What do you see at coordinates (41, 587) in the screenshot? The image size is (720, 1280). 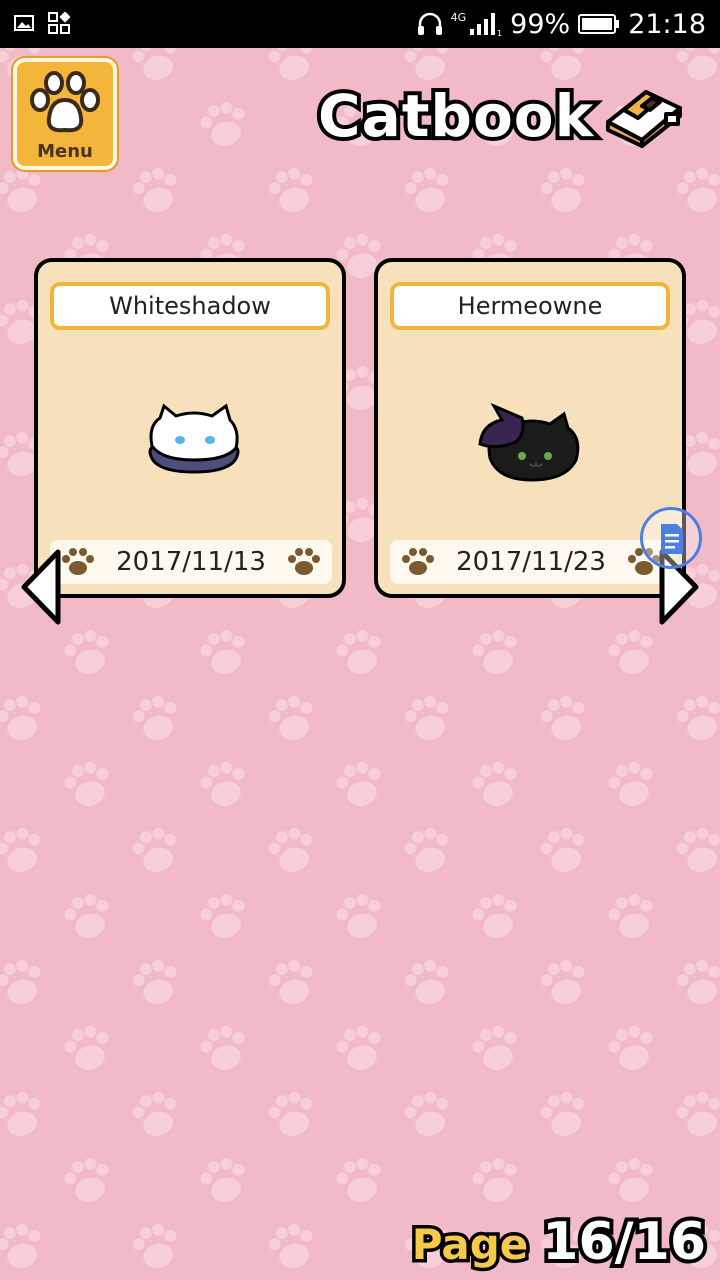 I see `previous-page-arrow-icon` at bounding box center [41, 587].